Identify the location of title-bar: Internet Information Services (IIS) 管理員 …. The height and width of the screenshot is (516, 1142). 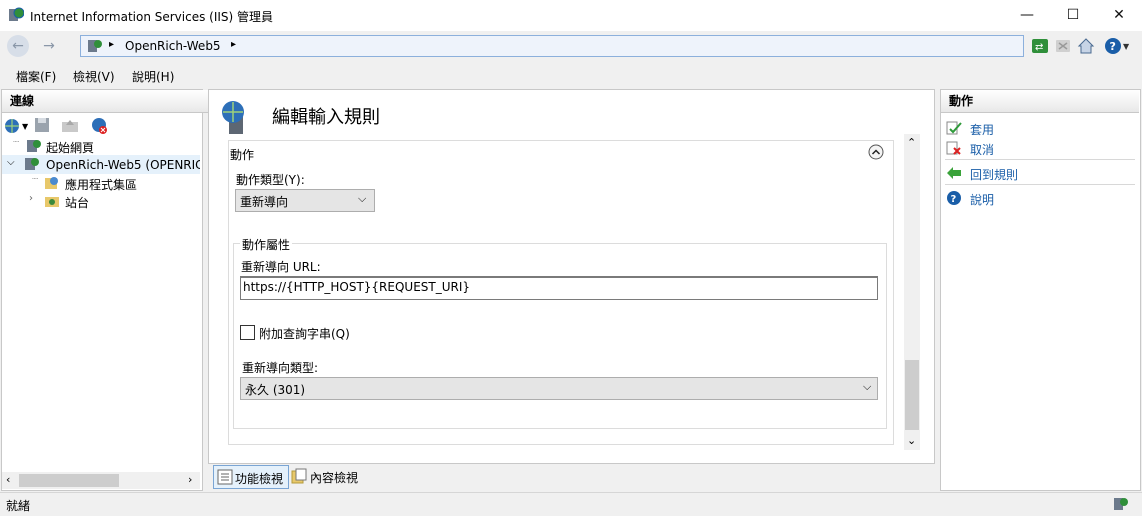
(571, 15).